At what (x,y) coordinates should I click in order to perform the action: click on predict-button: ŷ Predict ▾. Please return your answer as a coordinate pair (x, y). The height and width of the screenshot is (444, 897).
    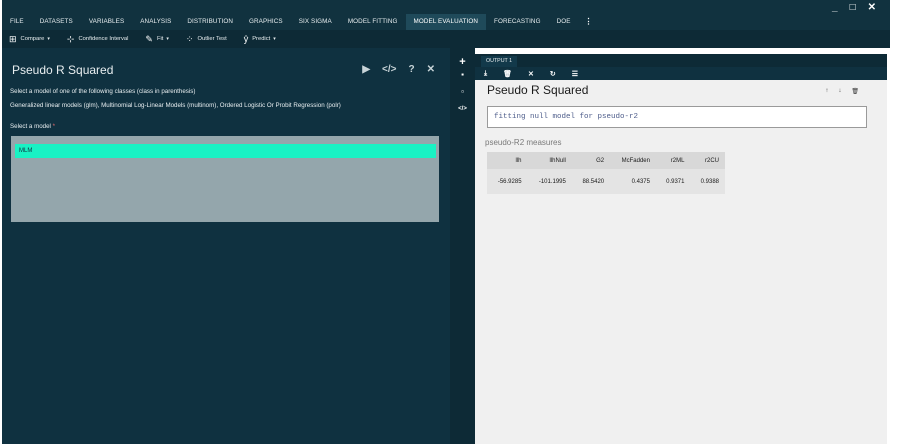
    Looking at the image, I should click on (260, 39).